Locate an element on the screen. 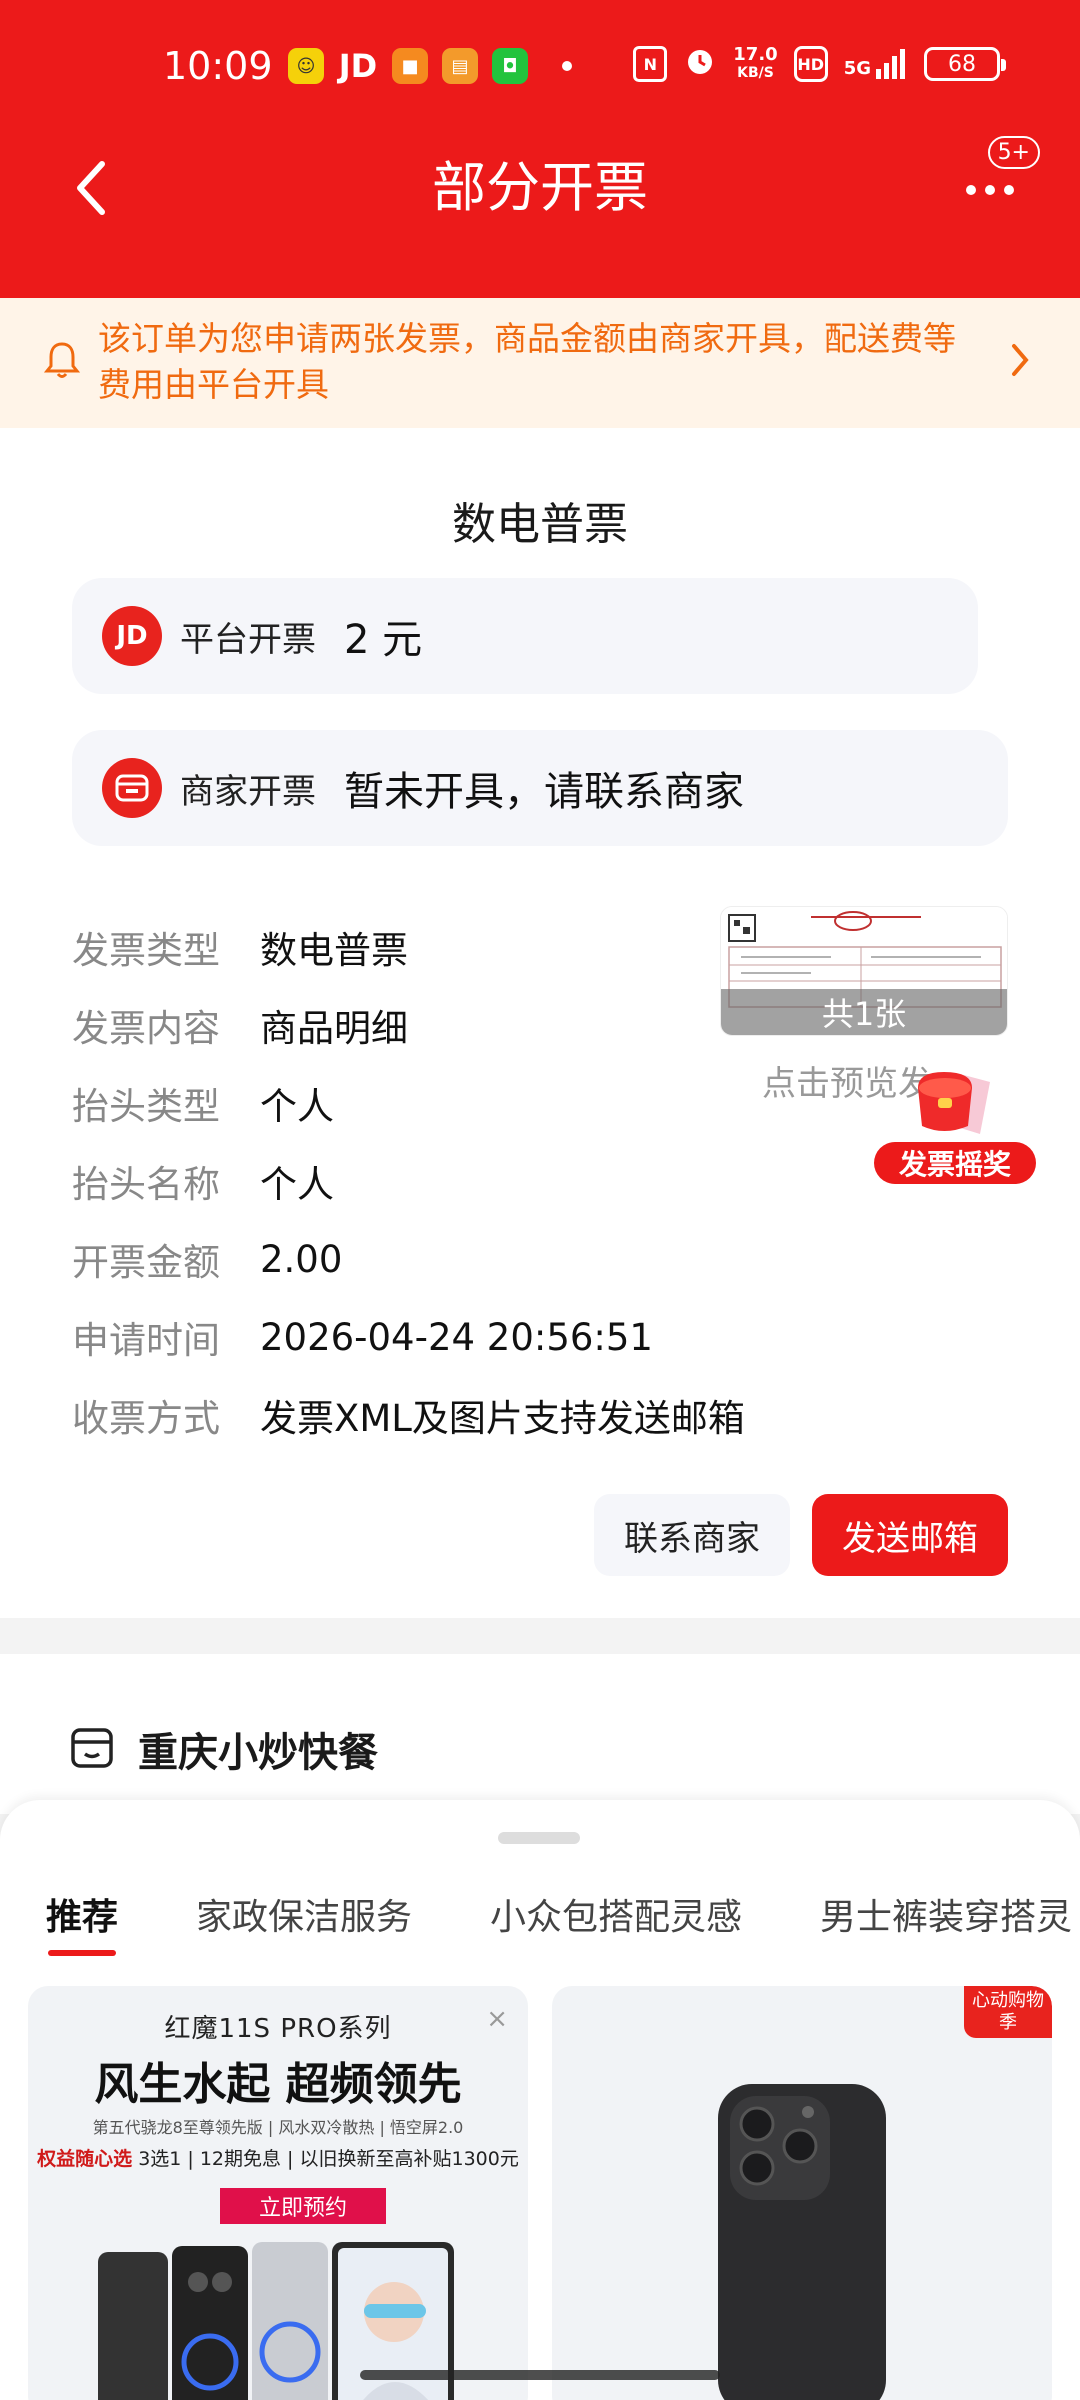 The image size is (1080, 2400). detail-key: 发票内容 is located at coordinates (146, 1028).